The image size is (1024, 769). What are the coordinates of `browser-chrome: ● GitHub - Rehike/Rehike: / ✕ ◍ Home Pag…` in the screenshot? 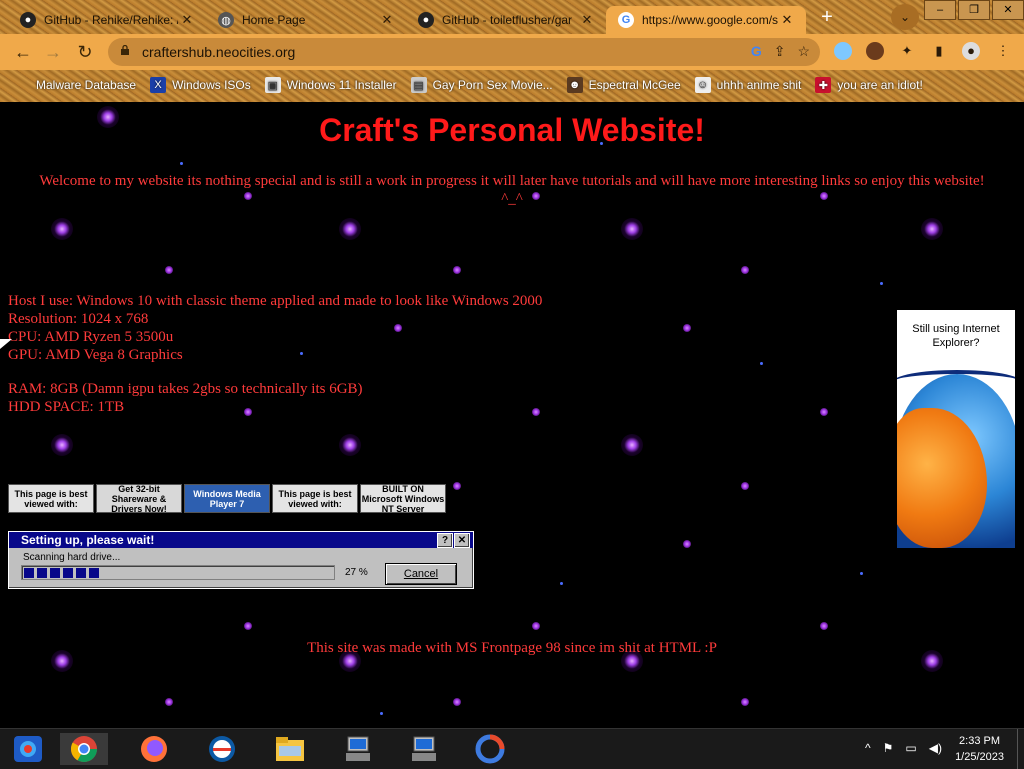 It's located at (512, 51).